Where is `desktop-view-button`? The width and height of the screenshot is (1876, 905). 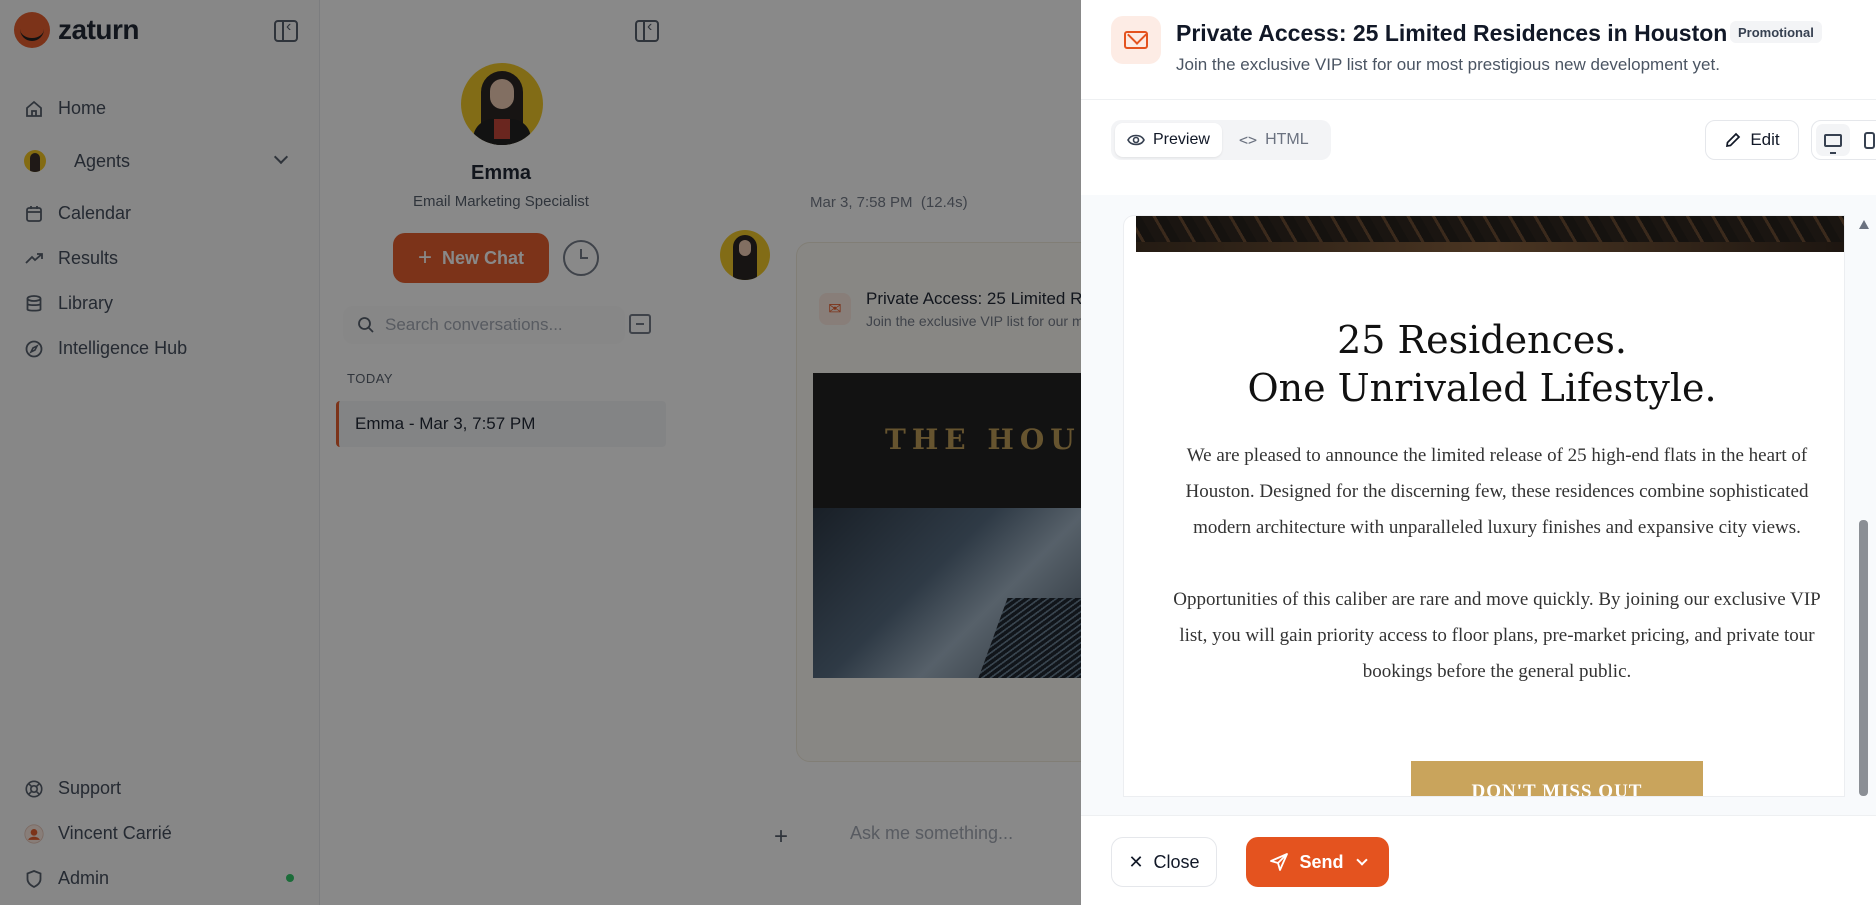
desktop-view-button is located at coordinates (1833, 140).